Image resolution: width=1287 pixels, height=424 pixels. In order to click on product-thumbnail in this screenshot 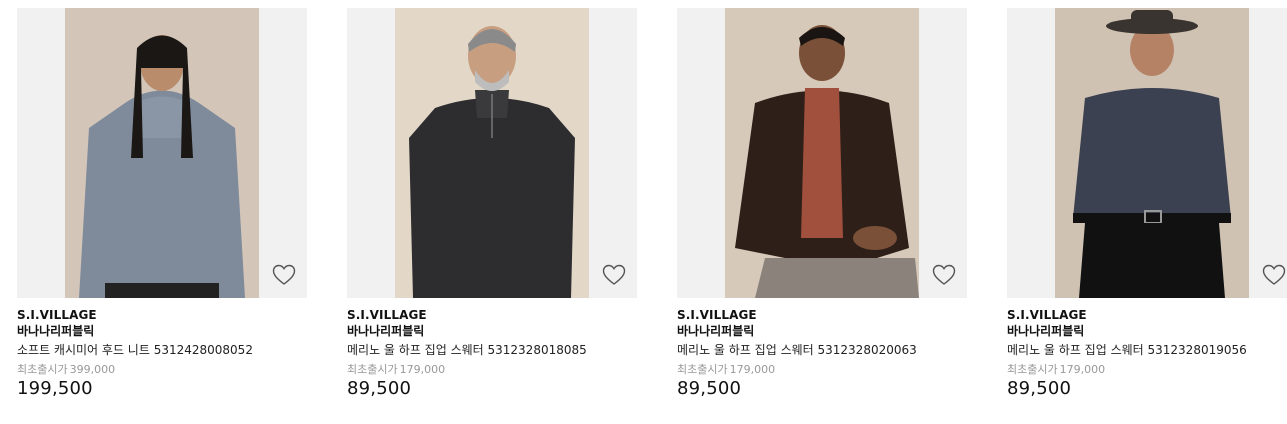, I will do `click(1147, 153)`.